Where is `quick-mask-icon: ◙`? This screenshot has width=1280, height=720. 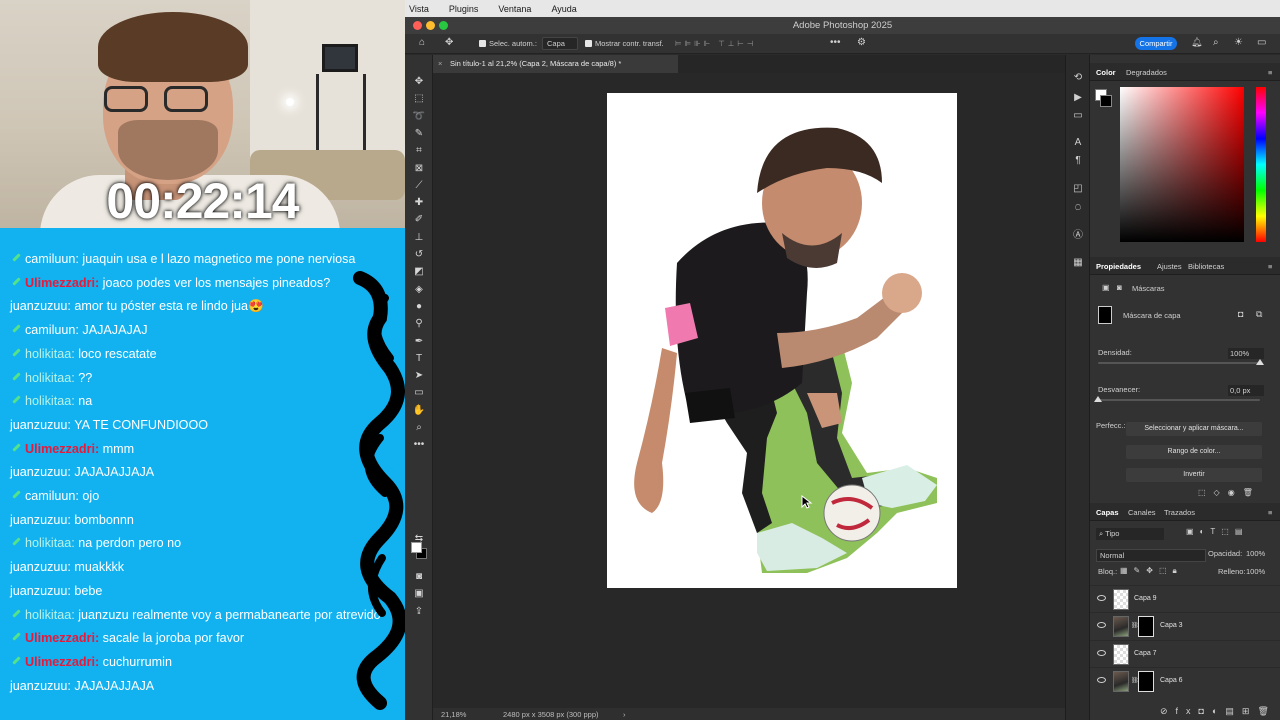
quick-mask-icon: ◙ is located at coordinates (419, 577).